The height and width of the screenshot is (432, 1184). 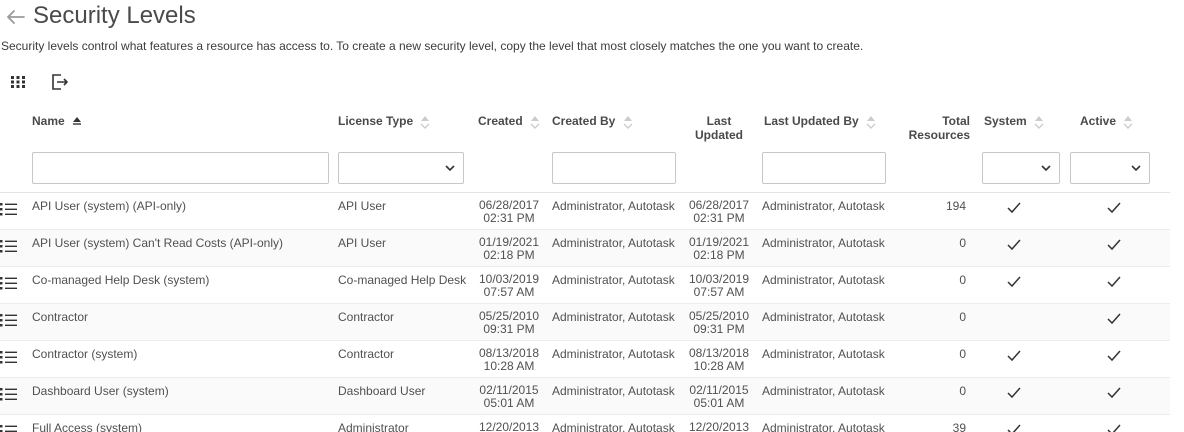 I want to click on row-created: 02/11/2015 05:01 AM, so click(x=509, y=396).